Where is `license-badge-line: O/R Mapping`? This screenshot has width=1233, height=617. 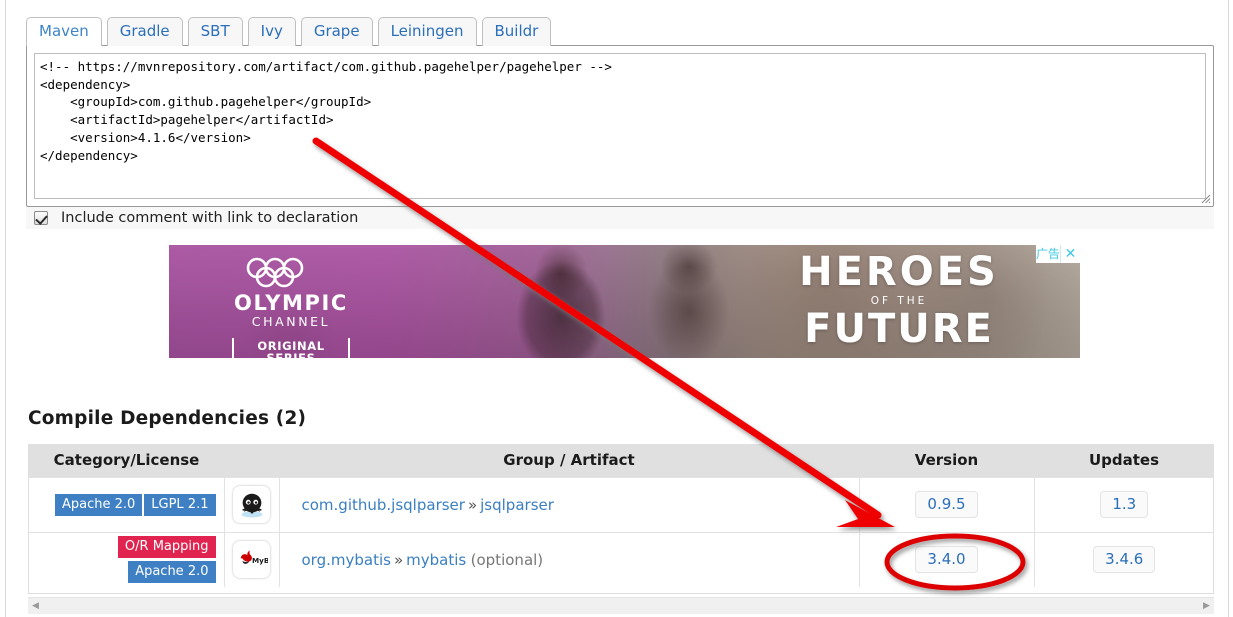
license-badge-line: O/R Mapping is located at coordinates (166, 547).